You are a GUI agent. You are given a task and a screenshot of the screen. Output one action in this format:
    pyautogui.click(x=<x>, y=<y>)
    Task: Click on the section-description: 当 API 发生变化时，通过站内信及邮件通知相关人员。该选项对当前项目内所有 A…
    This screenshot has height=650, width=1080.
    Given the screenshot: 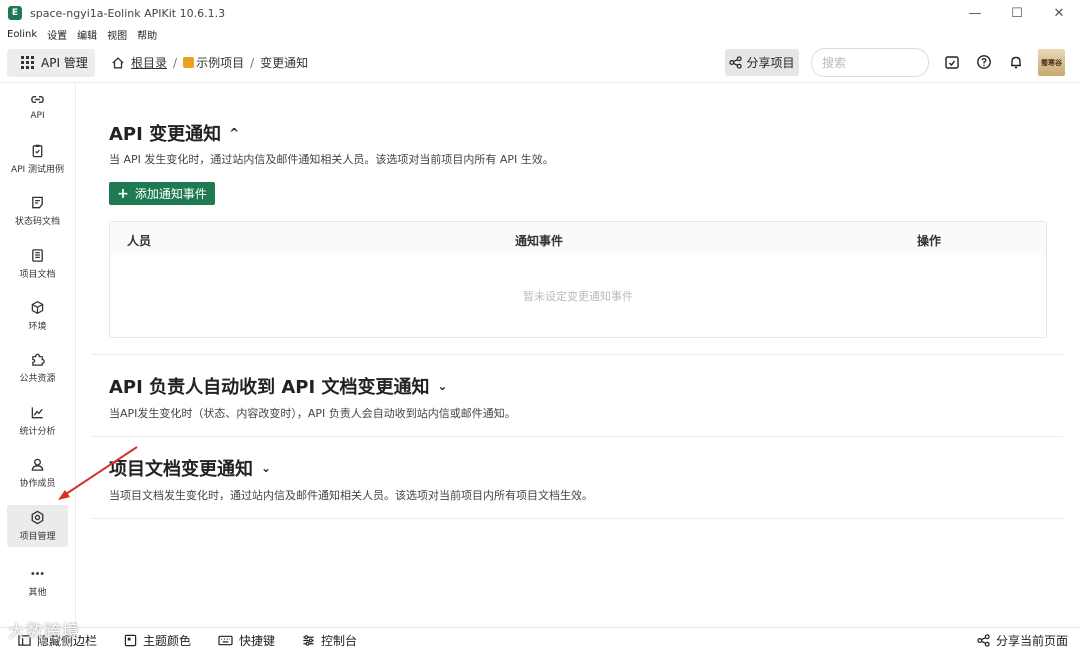 What is the action you would take?
    pyautogui.click(x=331, y=159)
    